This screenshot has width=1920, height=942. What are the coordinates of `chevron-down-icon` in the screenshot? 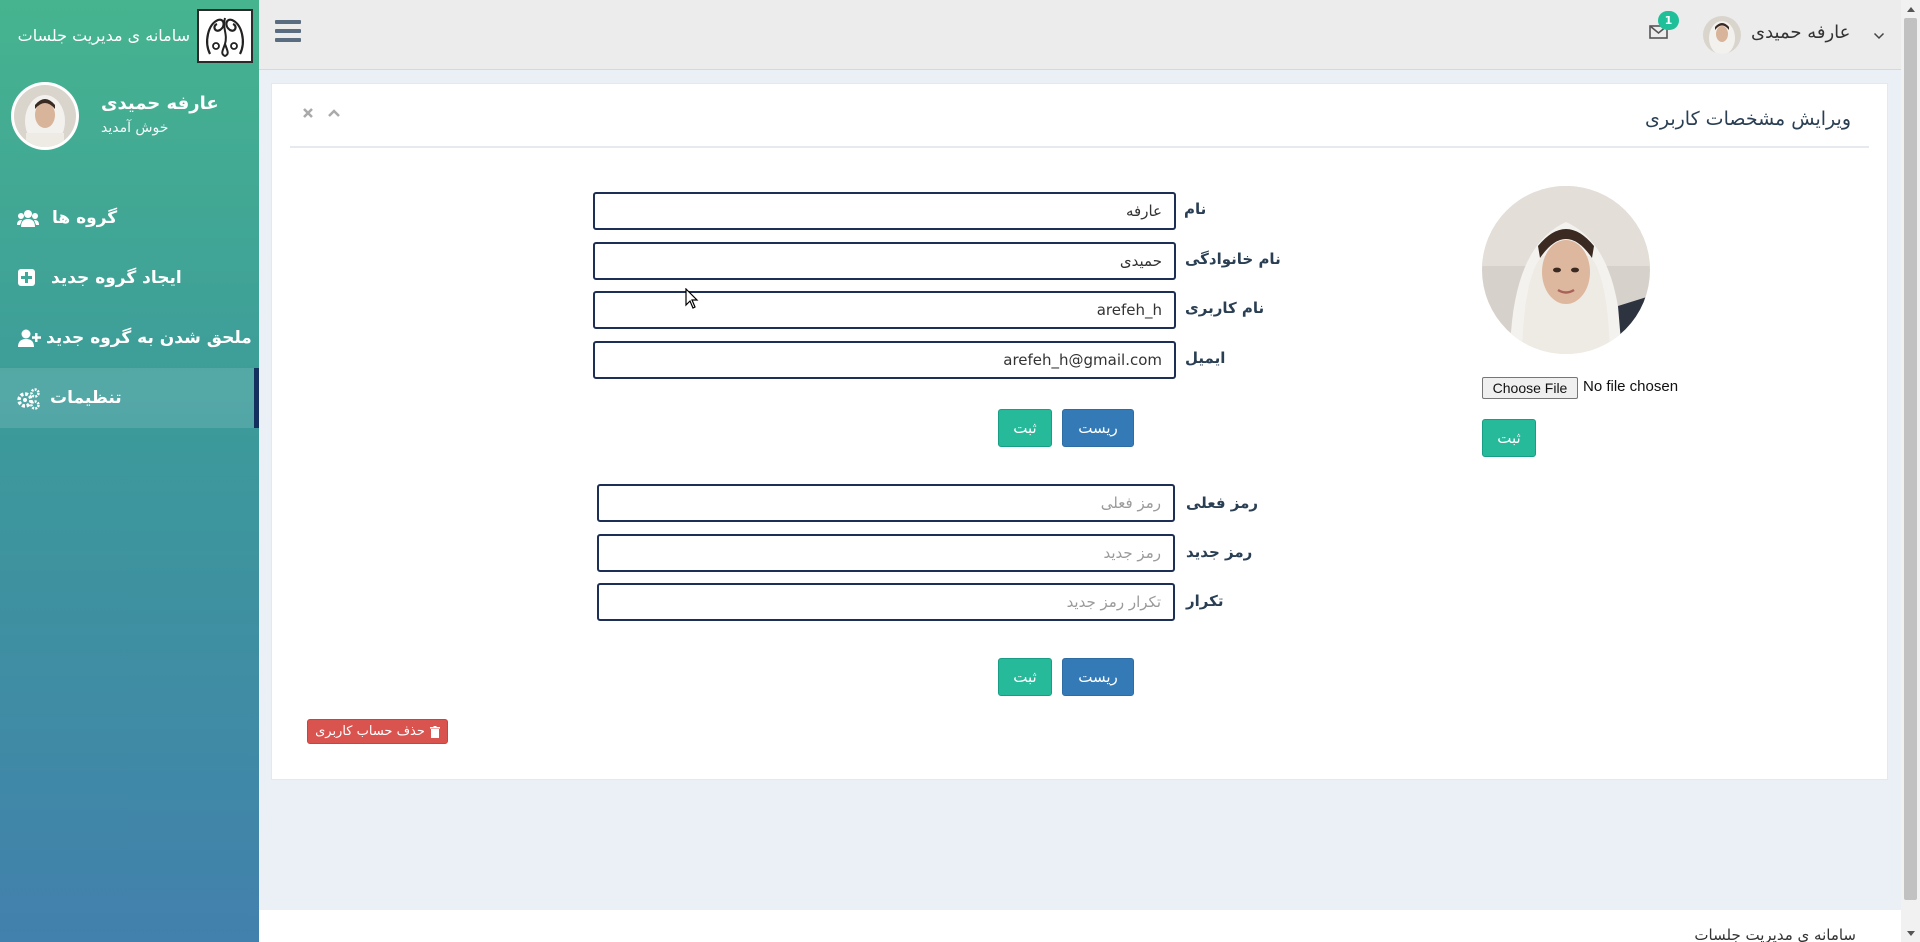 It's located at (1879, 33).